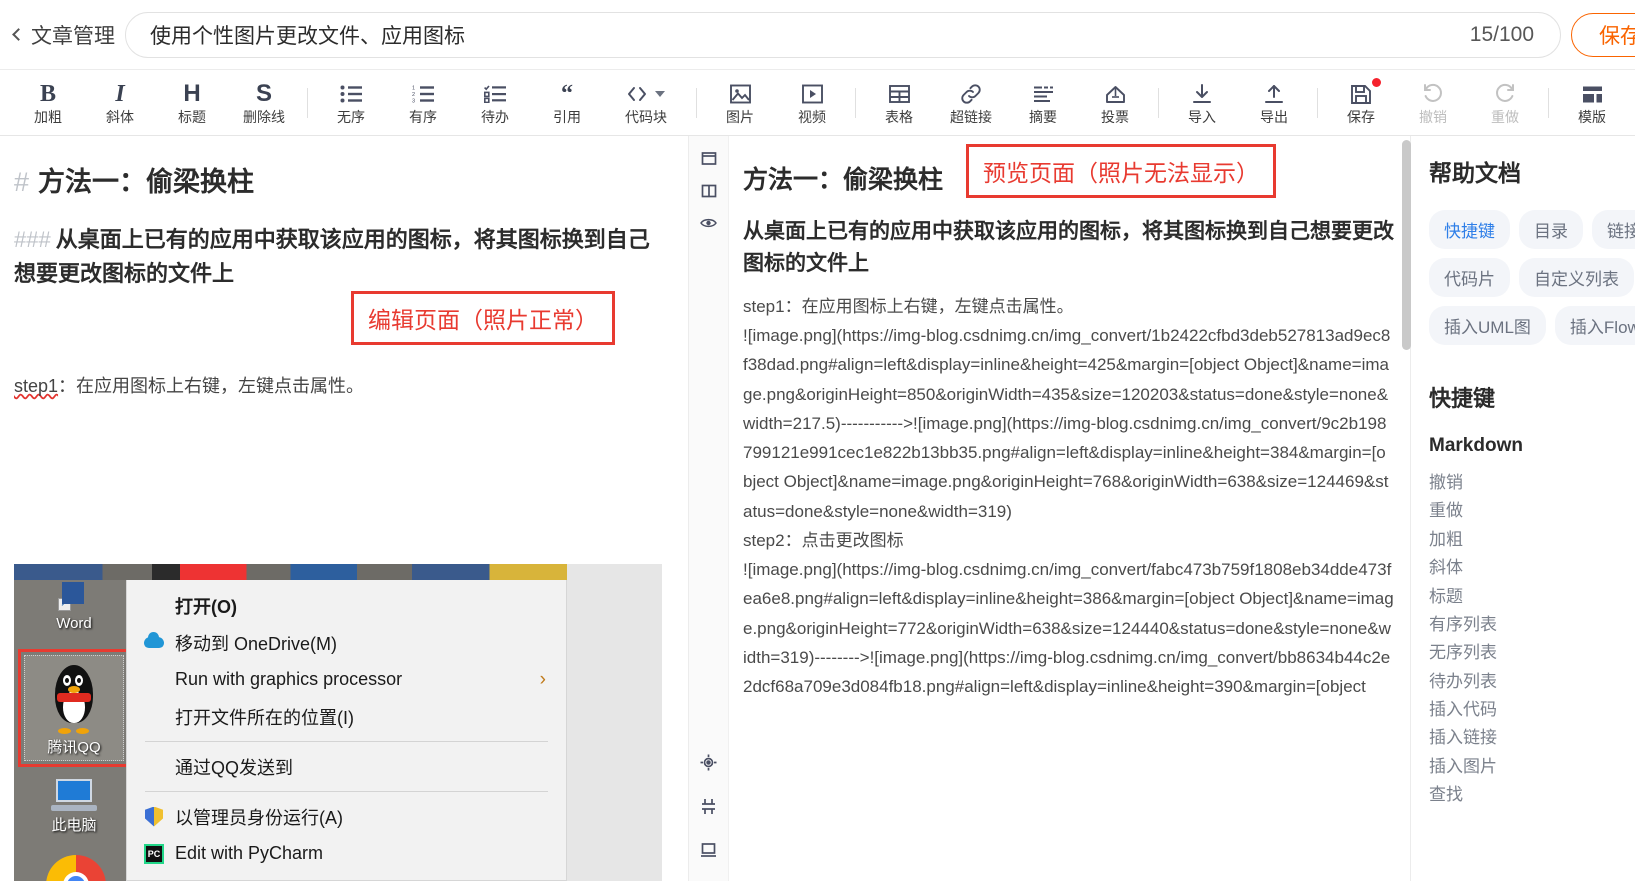 The height and width of the screenshot is (881, 1635). I want to click on help-chip-group: 快捷键 目录 链接 代码片 自定义列表 插入UML图 插入Flowchart流, so click(1532, 277).